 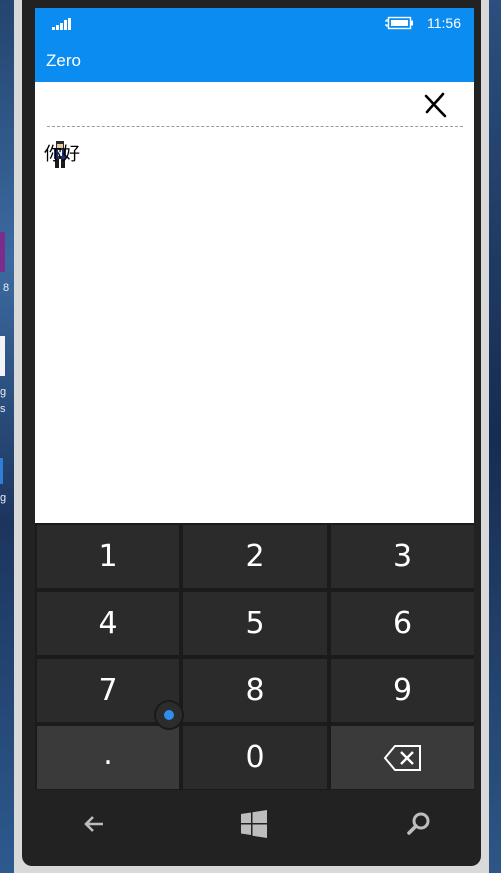 What do you see at coordinates (169, 715) in the screenshot?
I see `touch-indicator` at bounding box center [169, 715].